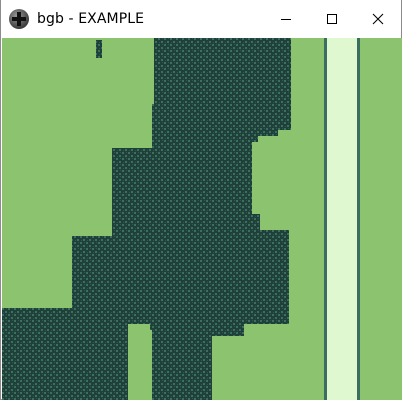 Image resolution: width=402 pixels, height=400 pixels. I want to click on title-bar: bgb - EXAMPLE, so click(201, 19).